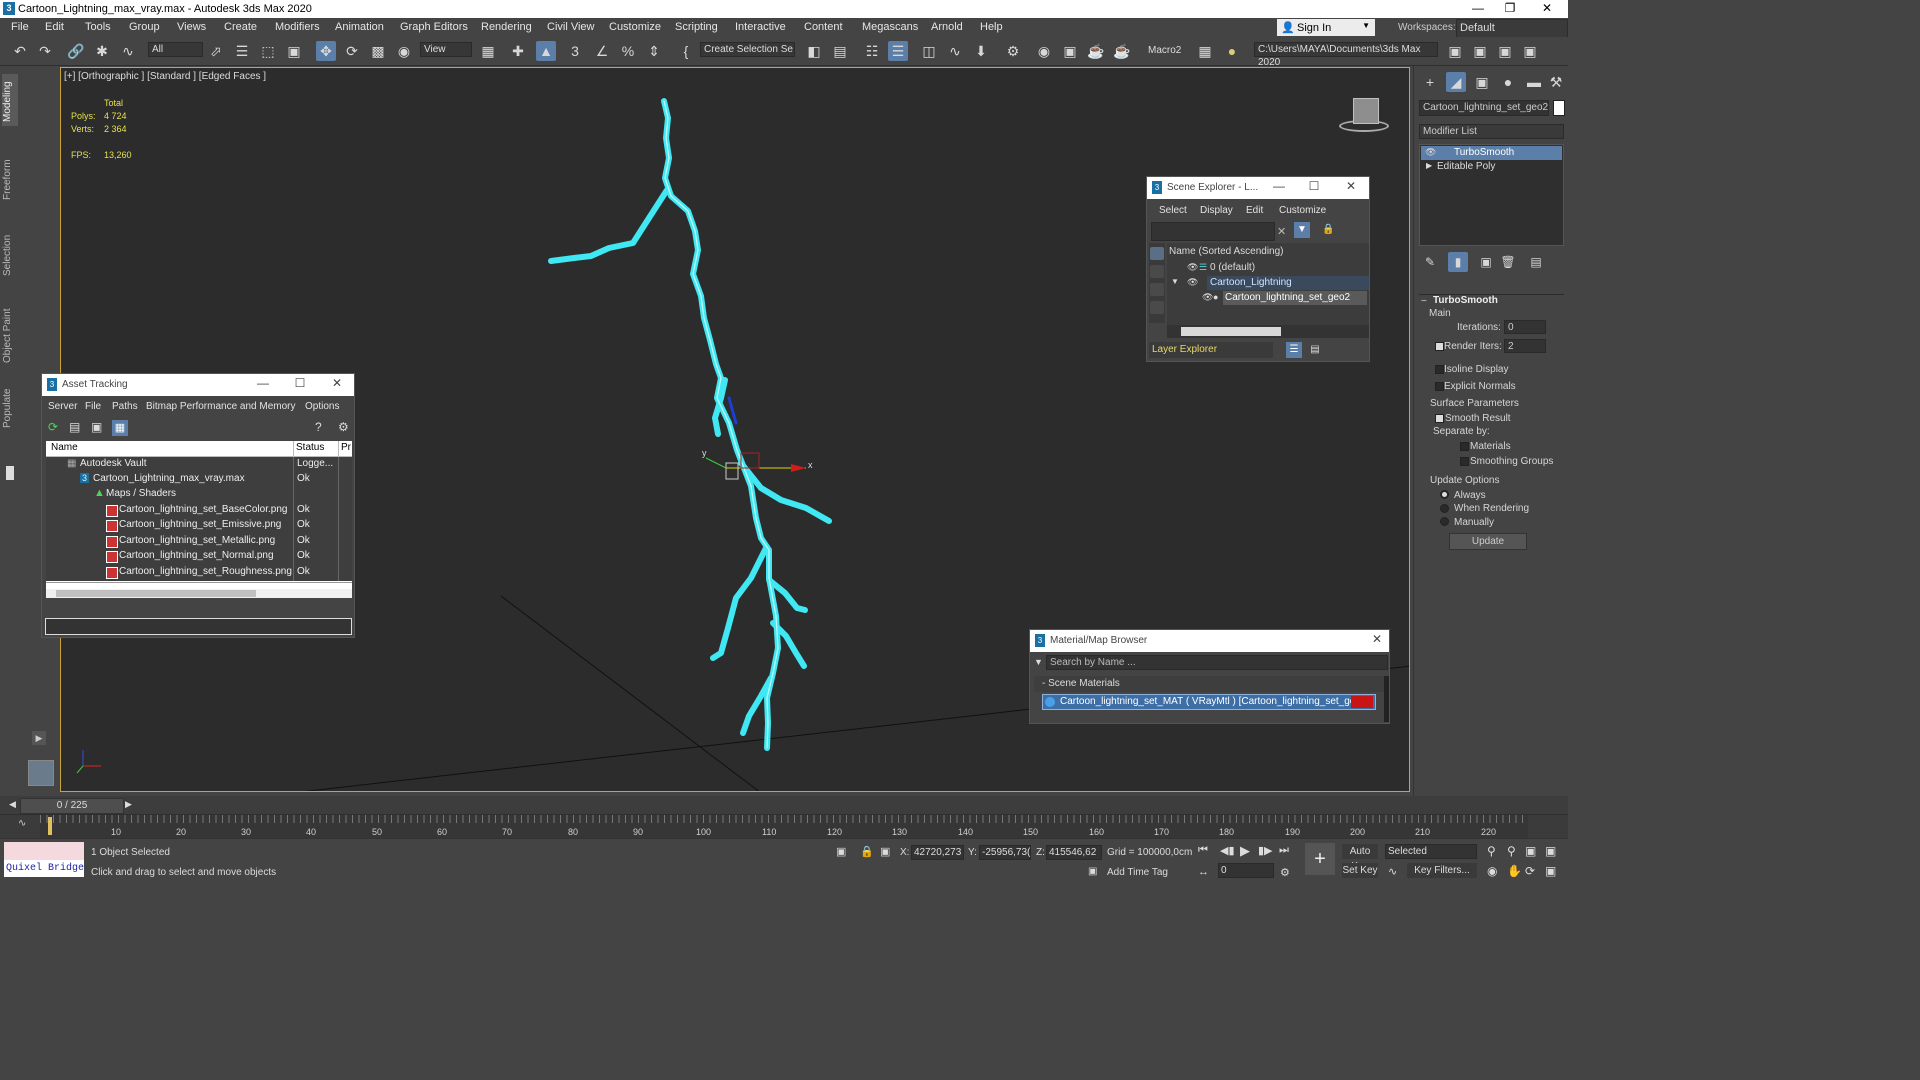 The height and width of the screenshot is (1080, 1920). Describe the element at coordinates (1512, 28) in the screenshot. I see `workspace-dropdown: Default` at that location.